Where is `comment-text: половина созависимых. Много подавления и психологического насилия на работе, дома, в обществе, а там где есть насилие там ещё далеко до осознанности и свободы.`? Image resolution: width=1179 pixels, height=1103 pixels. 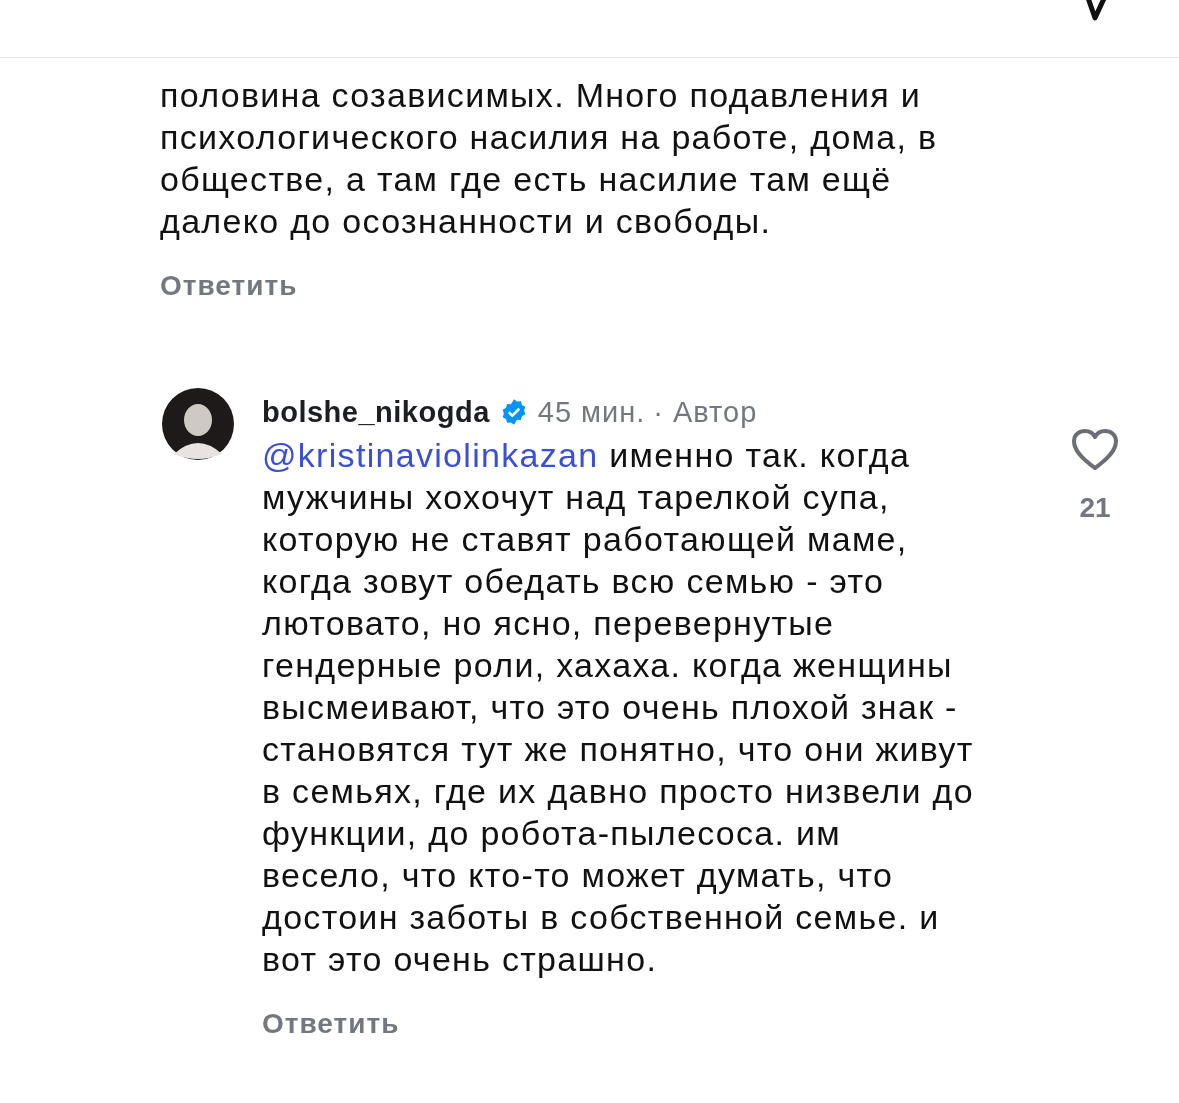 comment-text: половина созависимых. Много подавления и психологического насилия на работе, дома, в обществе, а там где есть насилие там ещё далеко до осознанности и свободы. is located at coordinates (549, 158).